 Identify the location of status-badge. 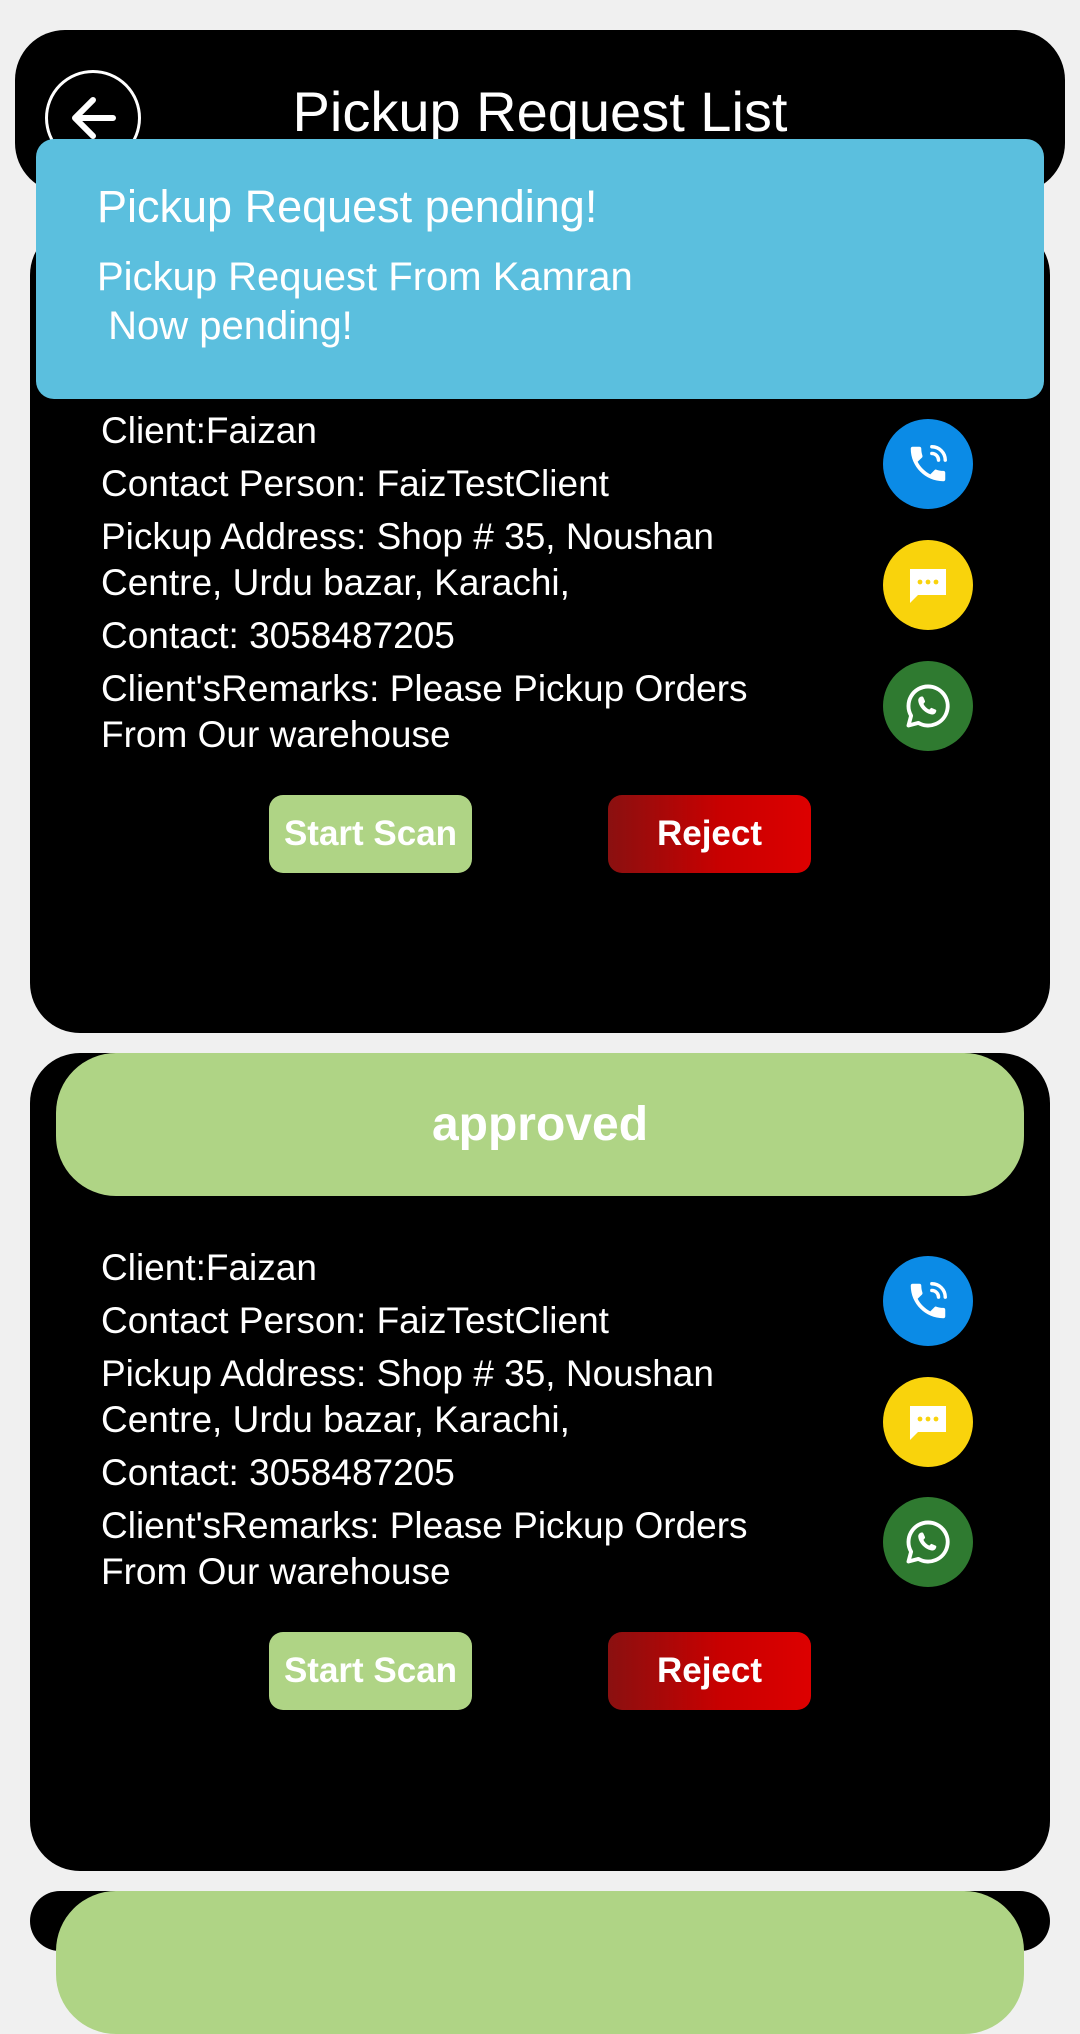
(540, 1962).